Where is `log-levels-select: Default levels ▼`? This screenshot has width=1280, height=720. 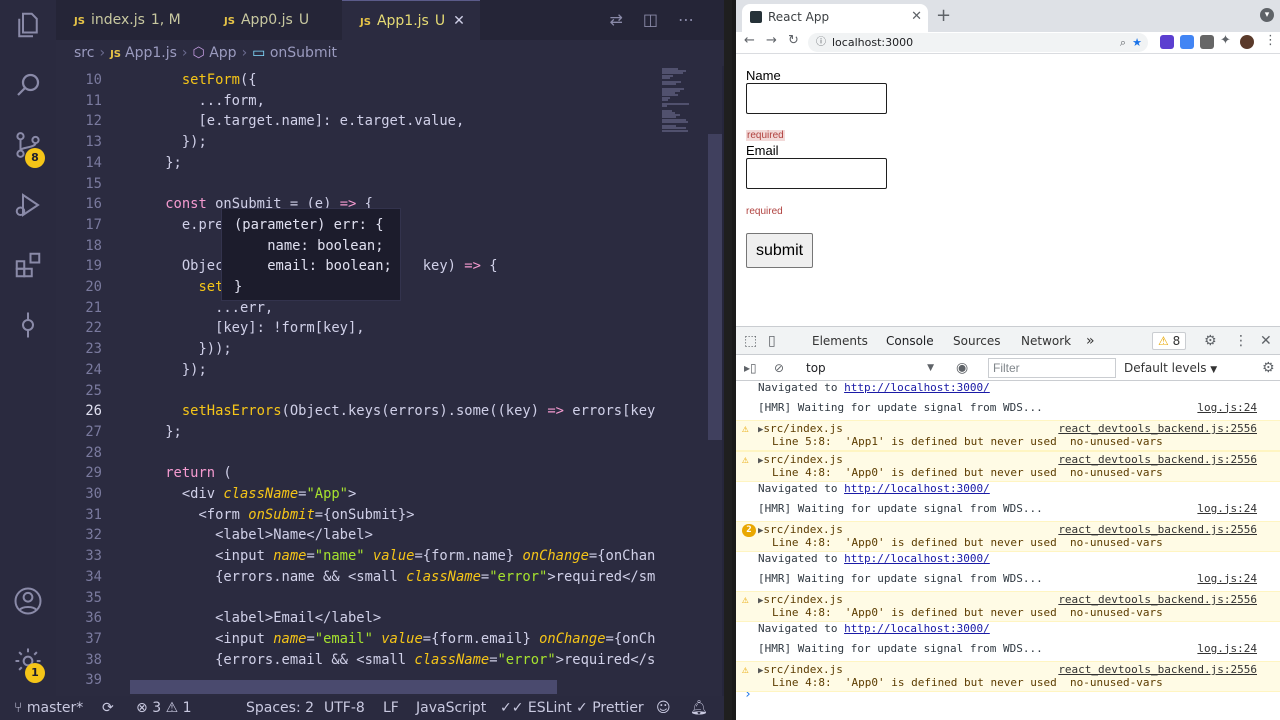
log-levels-select: Default levels ▼ is located at coordinates (1170, 369).